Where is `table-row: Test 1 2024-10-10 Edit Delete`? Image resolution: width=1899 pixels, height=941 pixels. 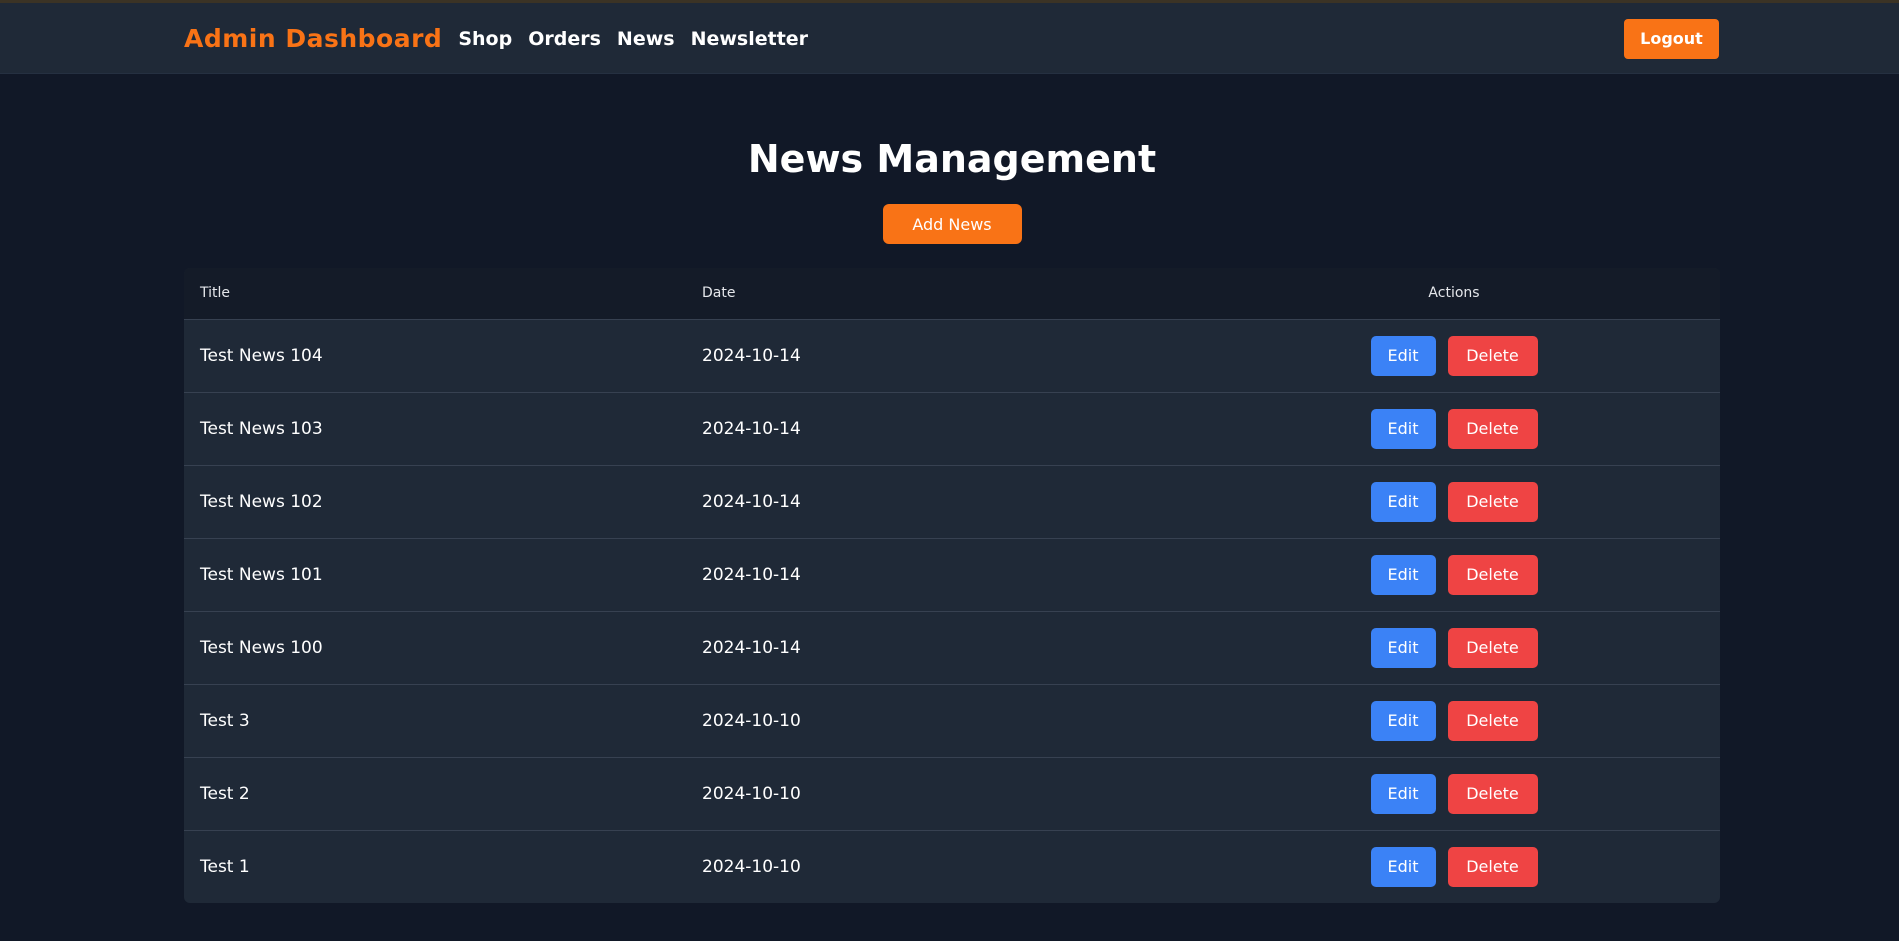
table-row: Test 1 2024-10-10 Edit Delete is located at coordinates (952, 866).